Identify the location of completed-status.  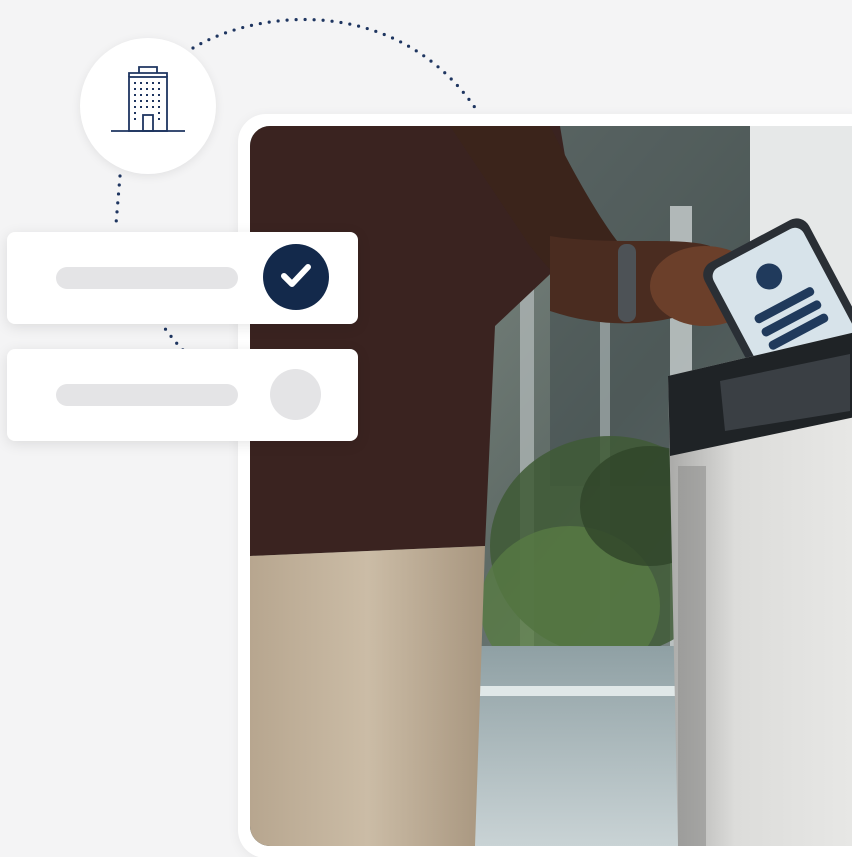
(296, 277).